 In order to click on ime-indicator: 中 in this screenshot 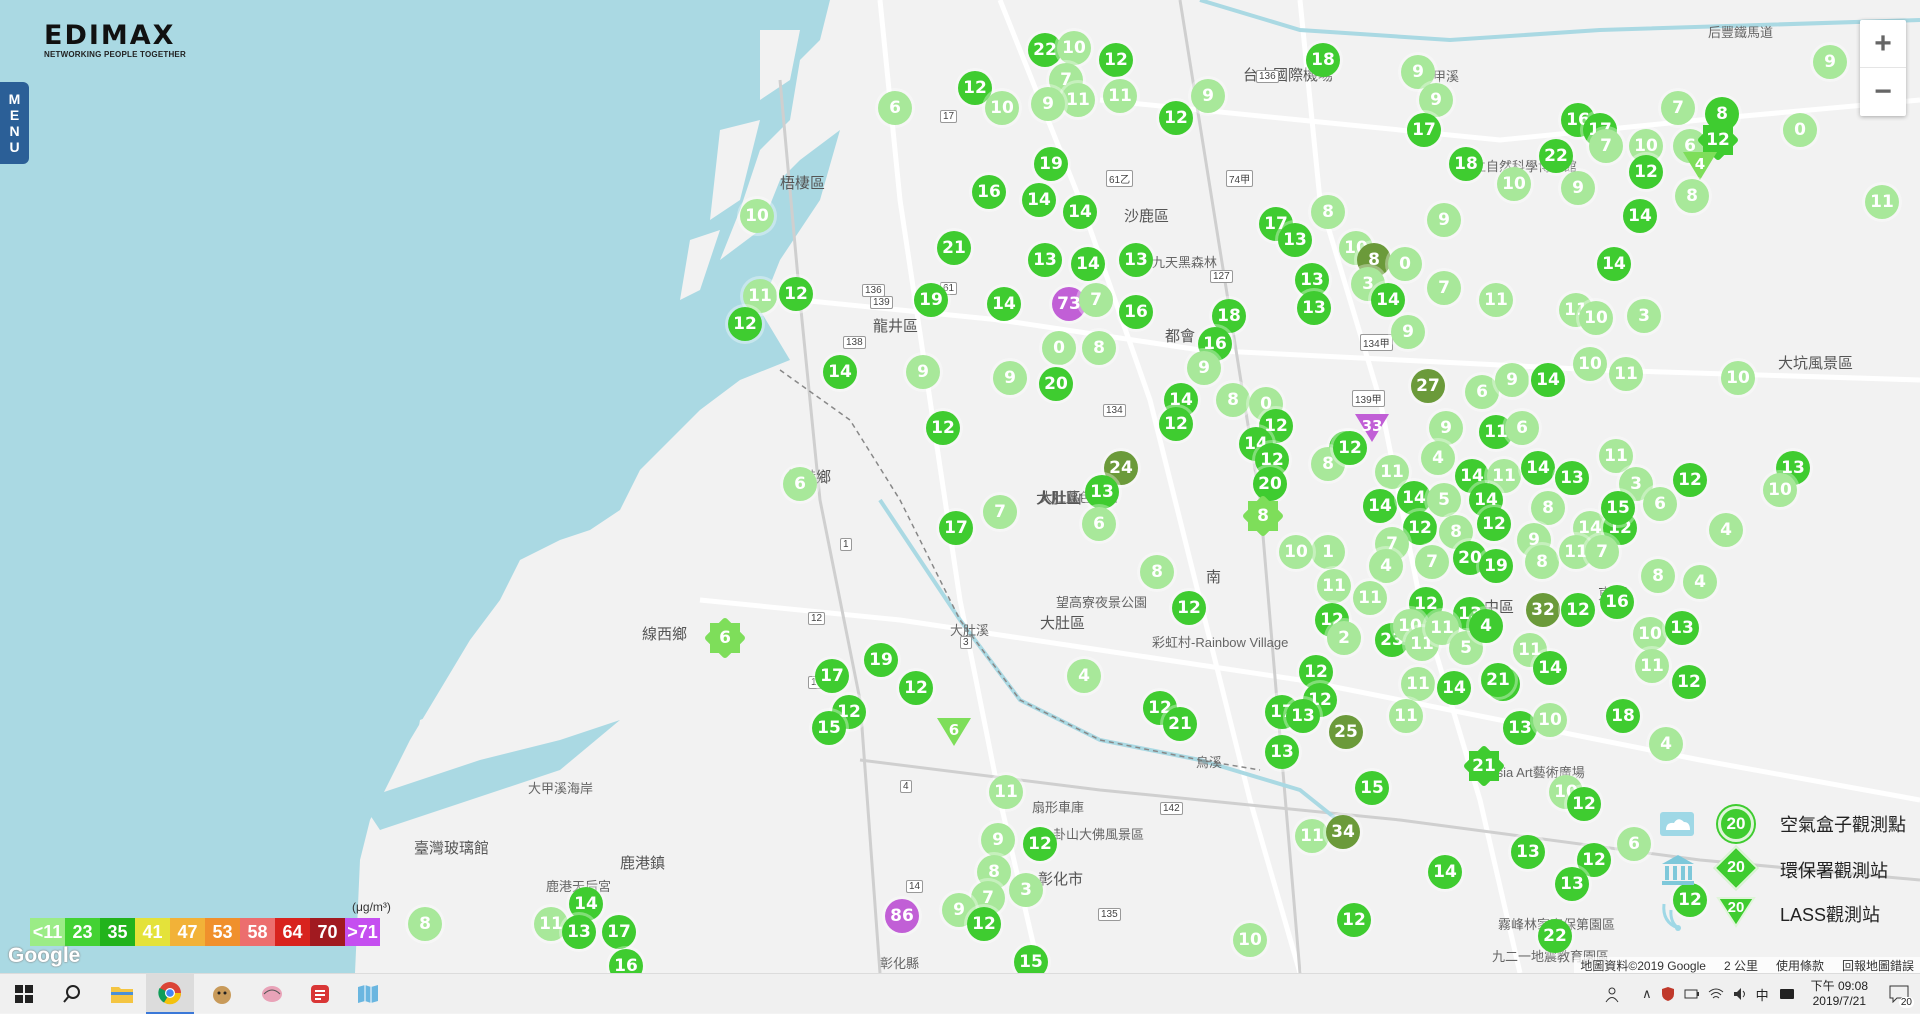, I will do `click(1762, 994)`.